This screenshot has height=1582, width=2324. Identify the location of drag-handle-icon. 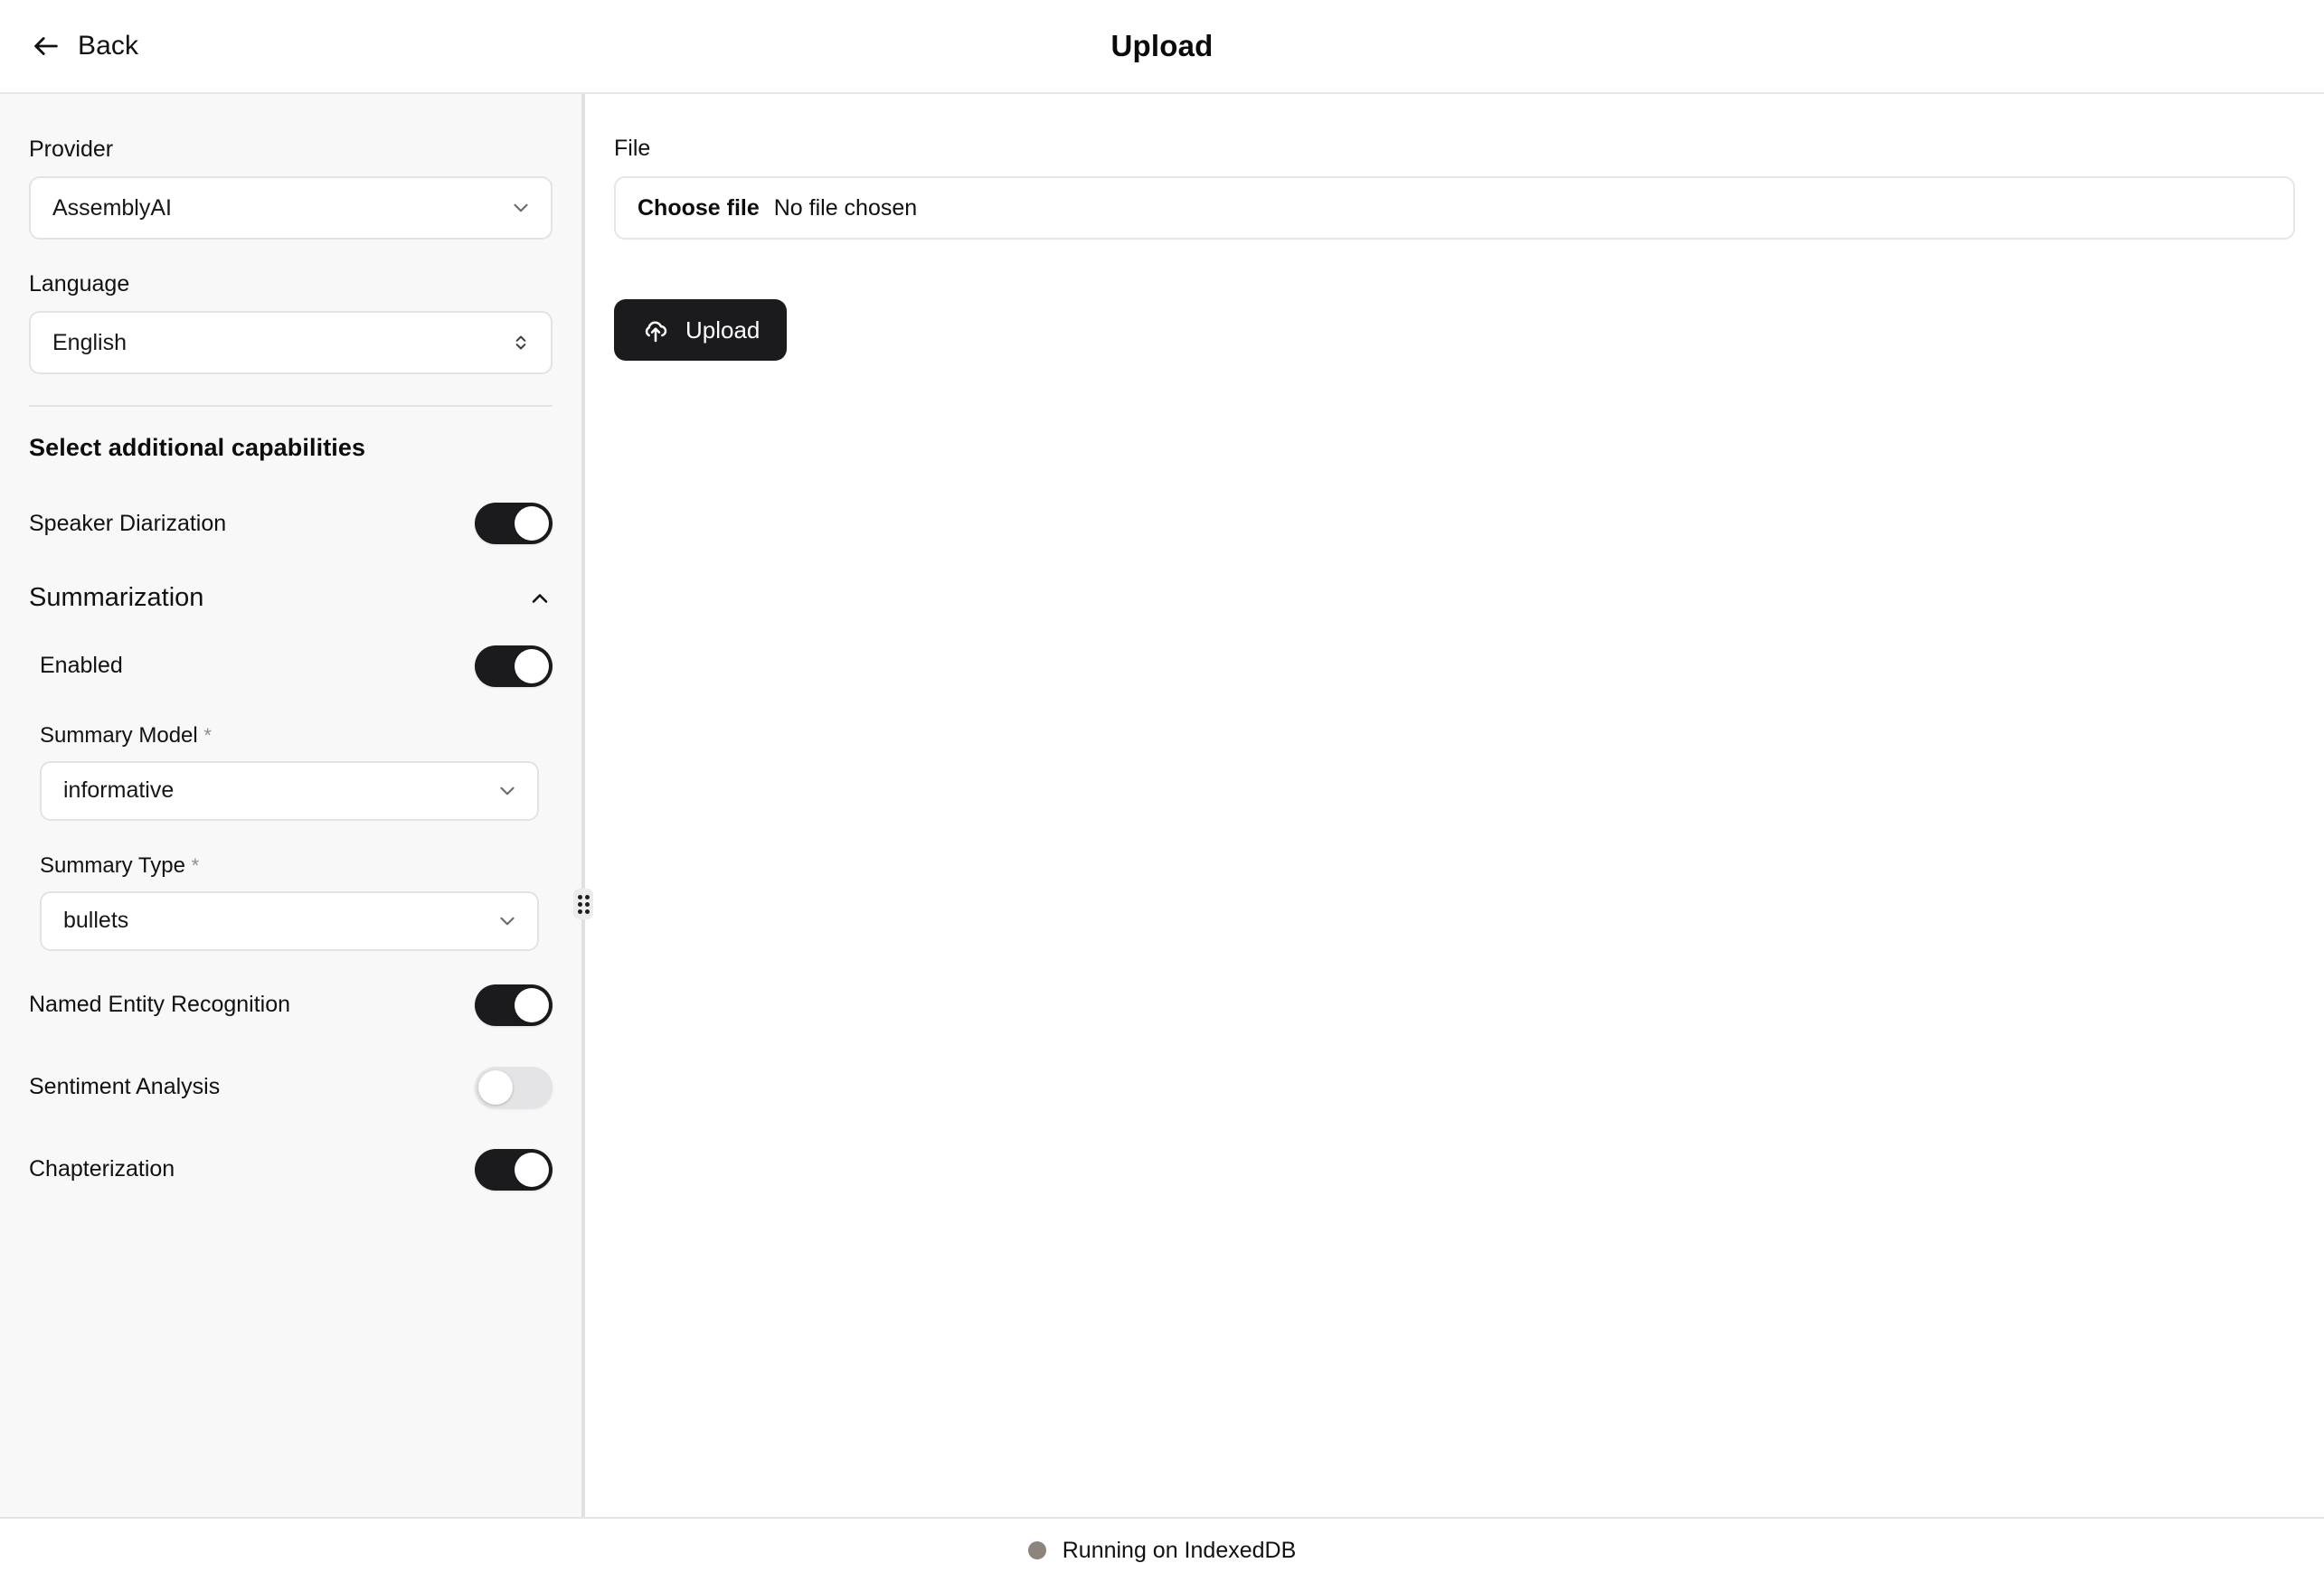
(583, 904).